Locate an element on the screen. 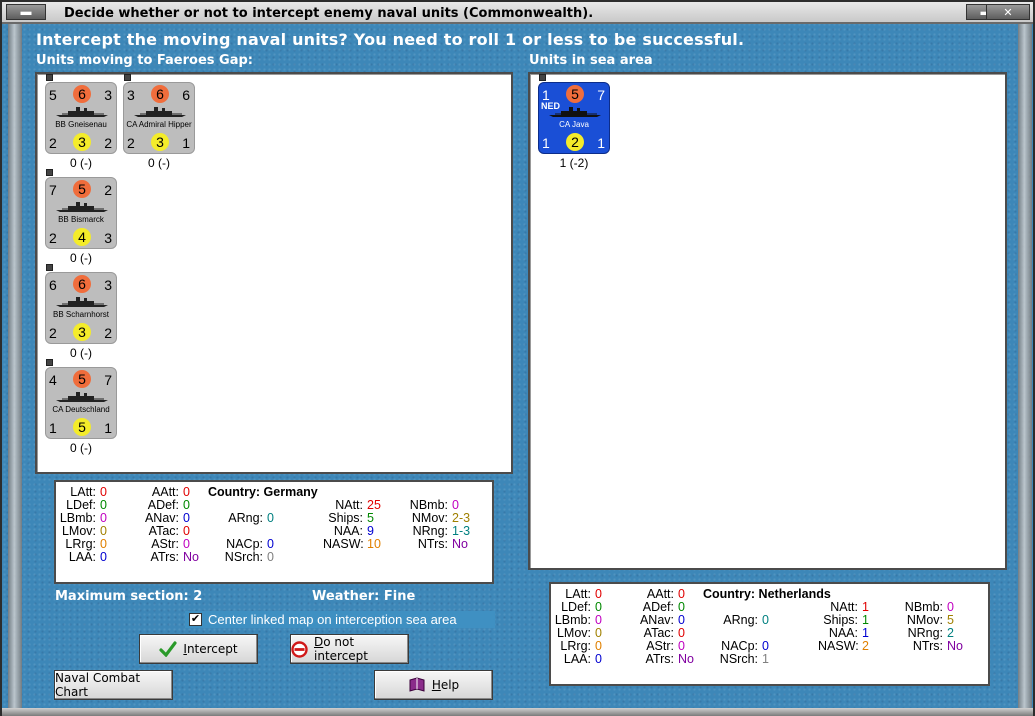 Image resolution: width=1035 pixels, height=716 pixels. unit-attack: 5 is located at coordinates (82, 379).